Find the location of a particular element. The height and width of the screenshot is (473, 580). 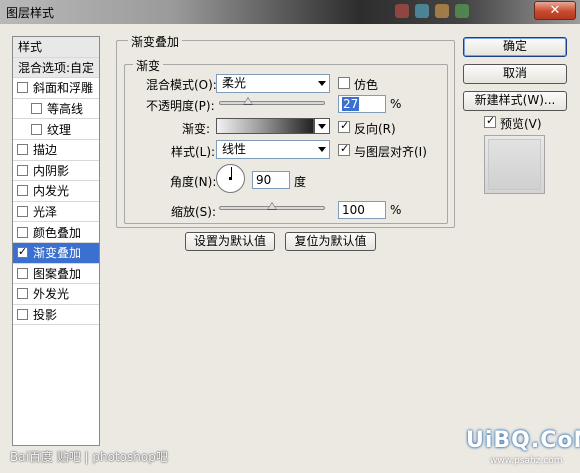

blend-options-item: 混合选项:自定 is located at coordinates (56, 68).